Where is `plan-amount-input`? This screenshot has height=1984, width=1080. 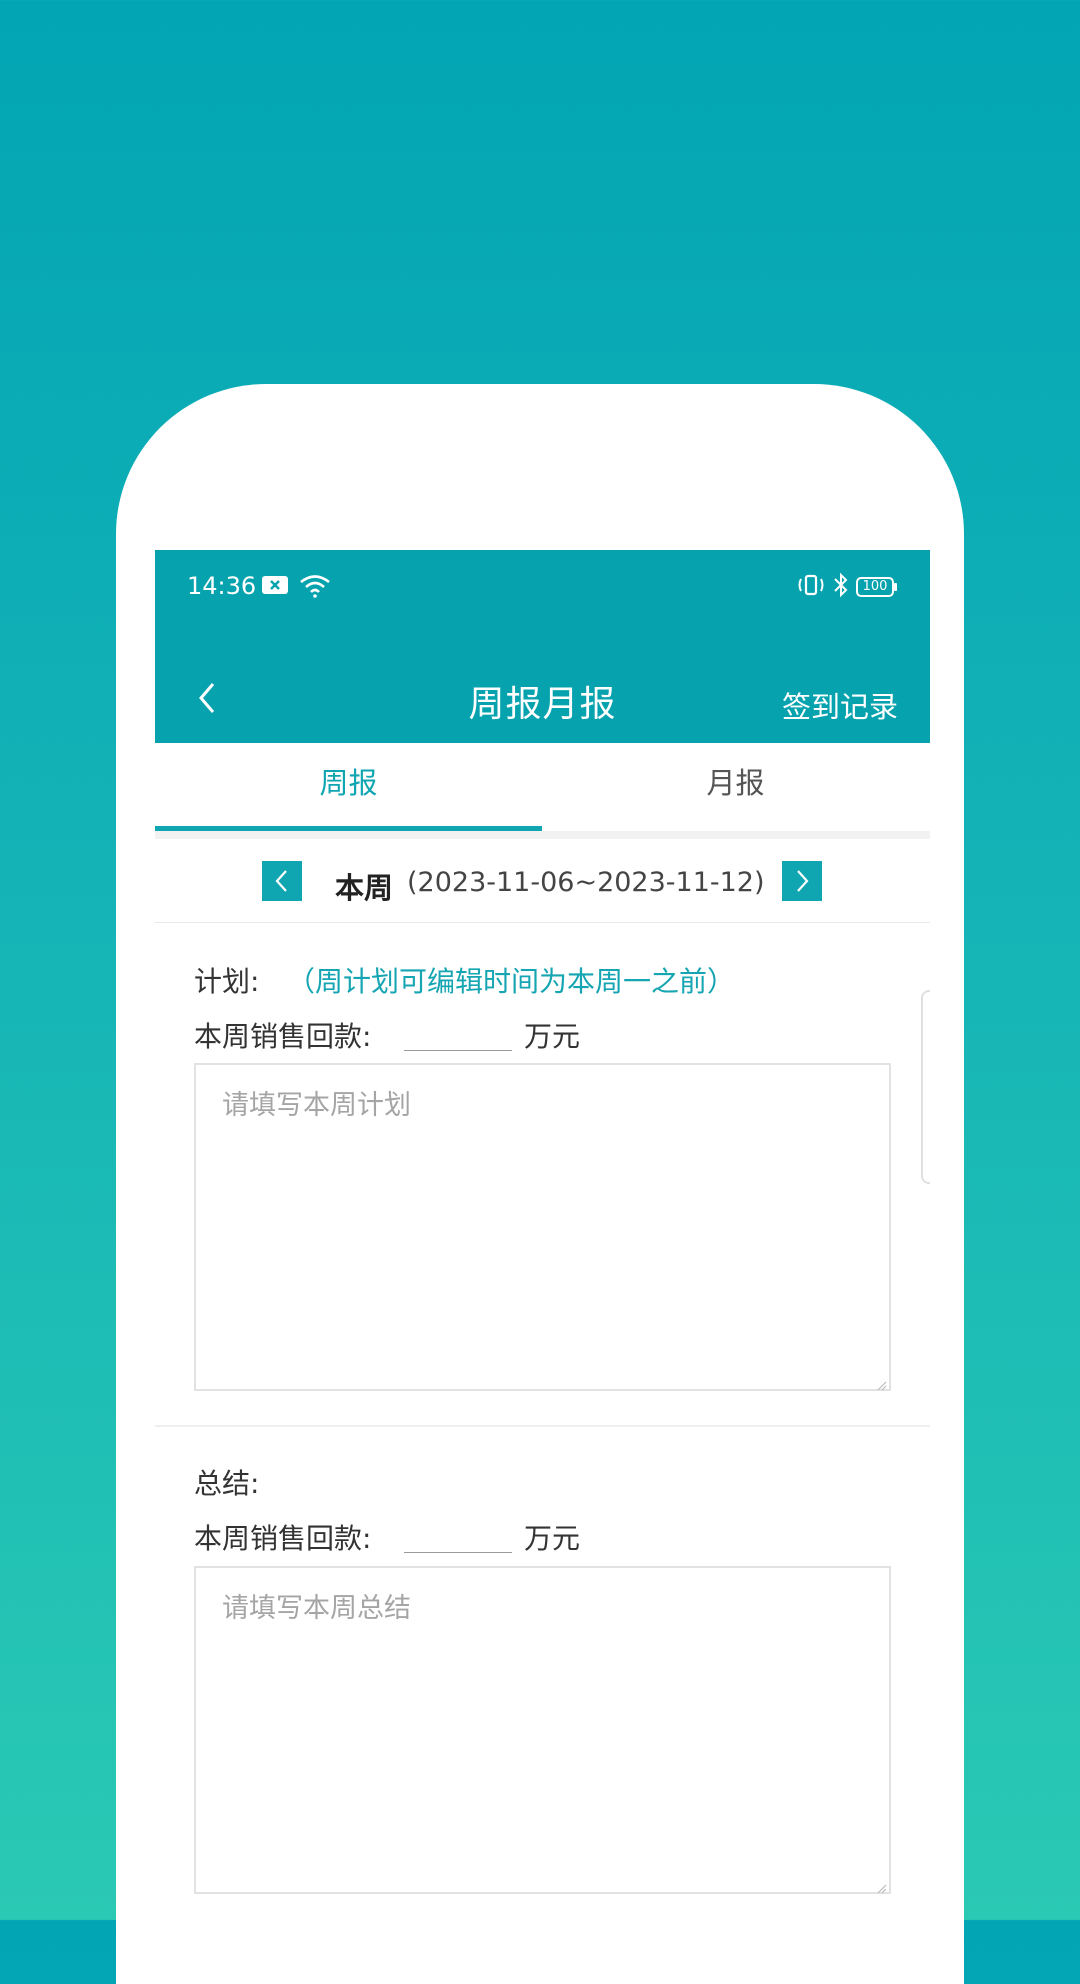
plan-amount-input is located at coordinates (458, 1033).